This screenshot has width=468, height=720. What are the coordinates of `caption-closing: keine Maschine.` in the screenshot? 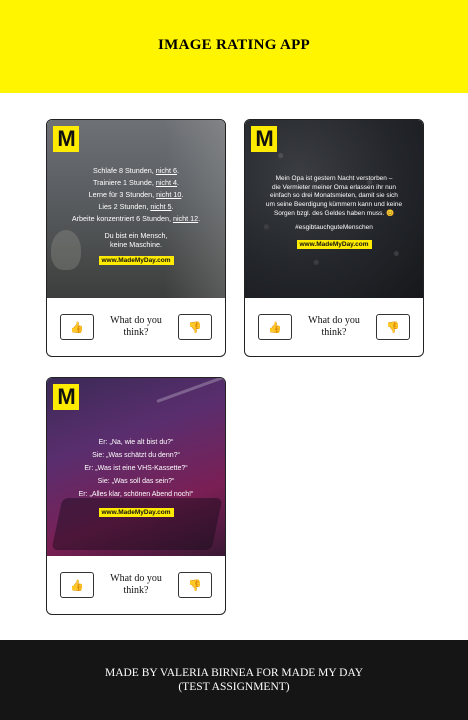 It's located at (136, 244).